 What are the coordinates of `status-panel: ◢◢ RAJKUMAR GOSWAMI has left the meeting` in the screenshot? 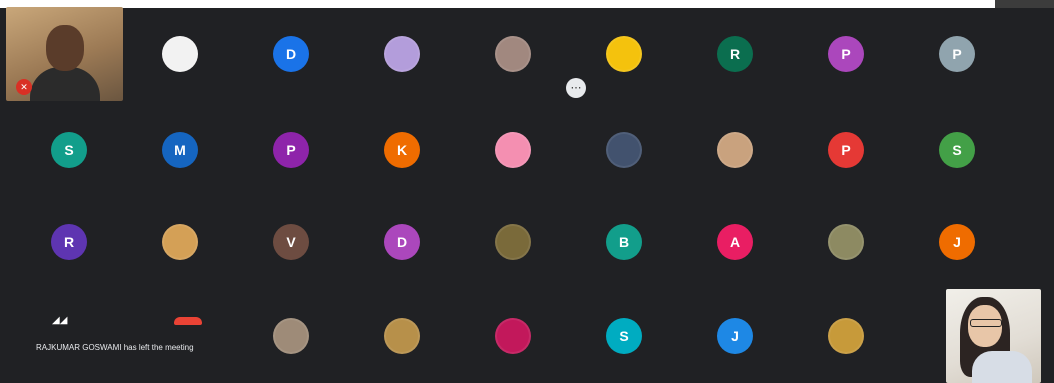 It's located at (150, 337).